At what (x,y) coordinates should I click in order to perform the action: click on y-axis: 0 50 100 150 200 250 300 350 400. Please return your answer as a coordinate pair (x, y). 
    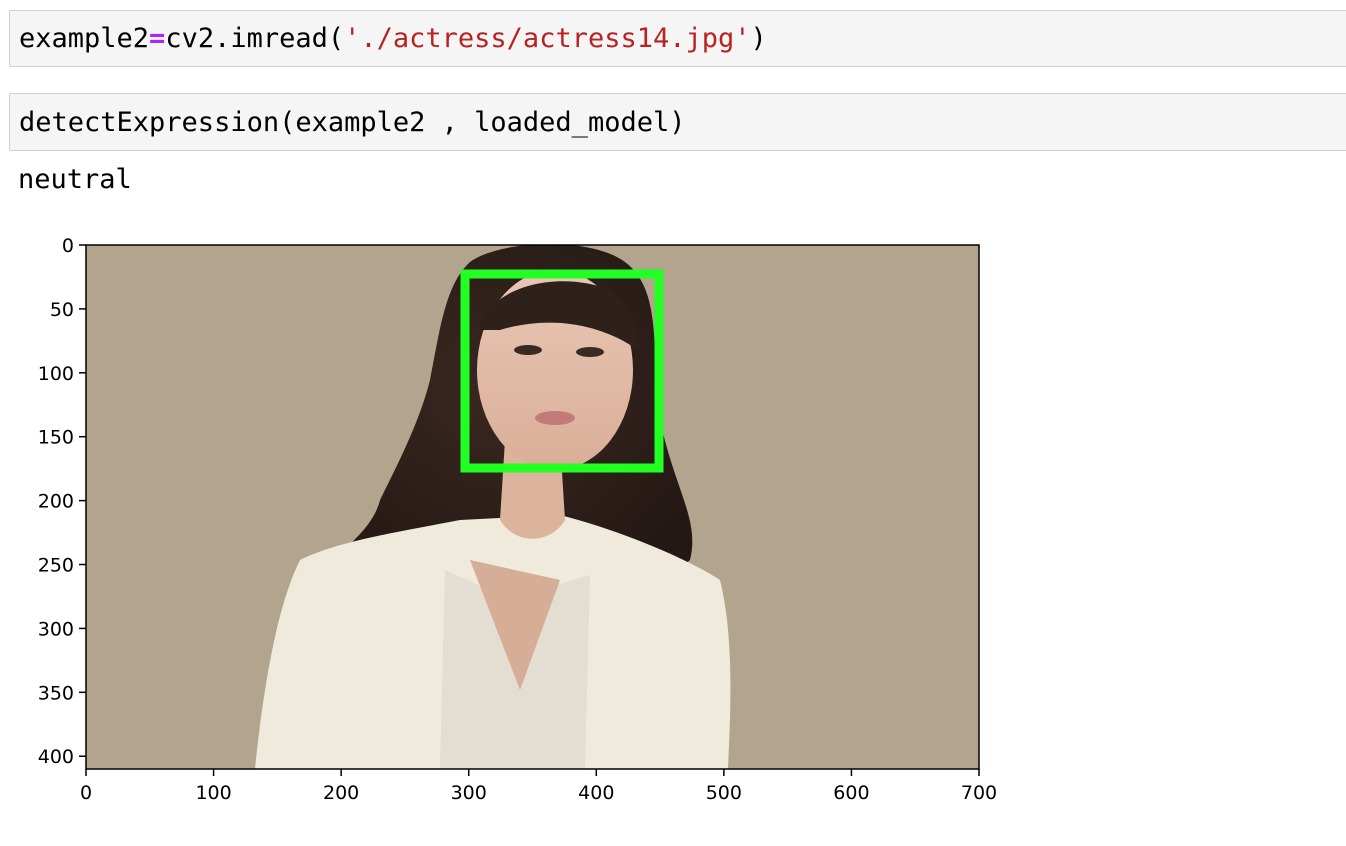
    Looking at the image, I should click on (62, 501).